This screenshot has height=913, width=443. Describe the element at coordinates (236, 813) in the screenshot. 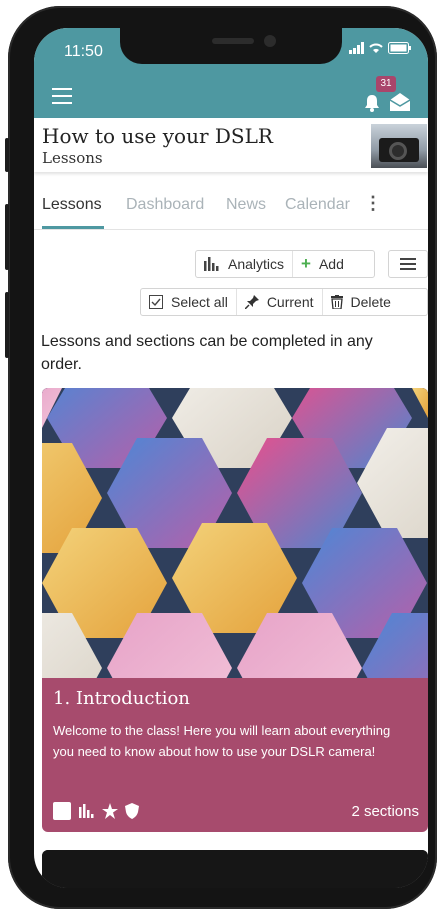

I see `lesson-footer: 2 sections` at that location.